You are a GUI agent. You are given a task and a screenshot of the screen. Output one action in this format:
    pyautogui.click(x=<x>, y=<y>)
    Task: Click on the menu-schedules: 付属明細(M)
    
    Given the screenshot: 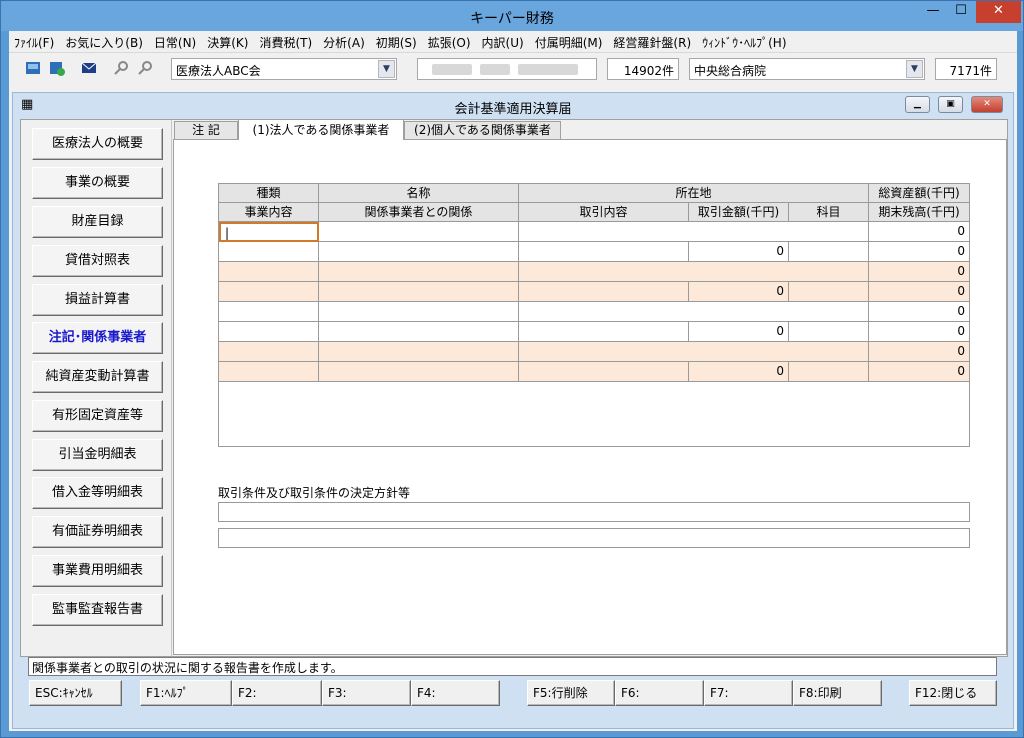 What is the action you would take?
    pyautogui.click(x=569, y=41)
    